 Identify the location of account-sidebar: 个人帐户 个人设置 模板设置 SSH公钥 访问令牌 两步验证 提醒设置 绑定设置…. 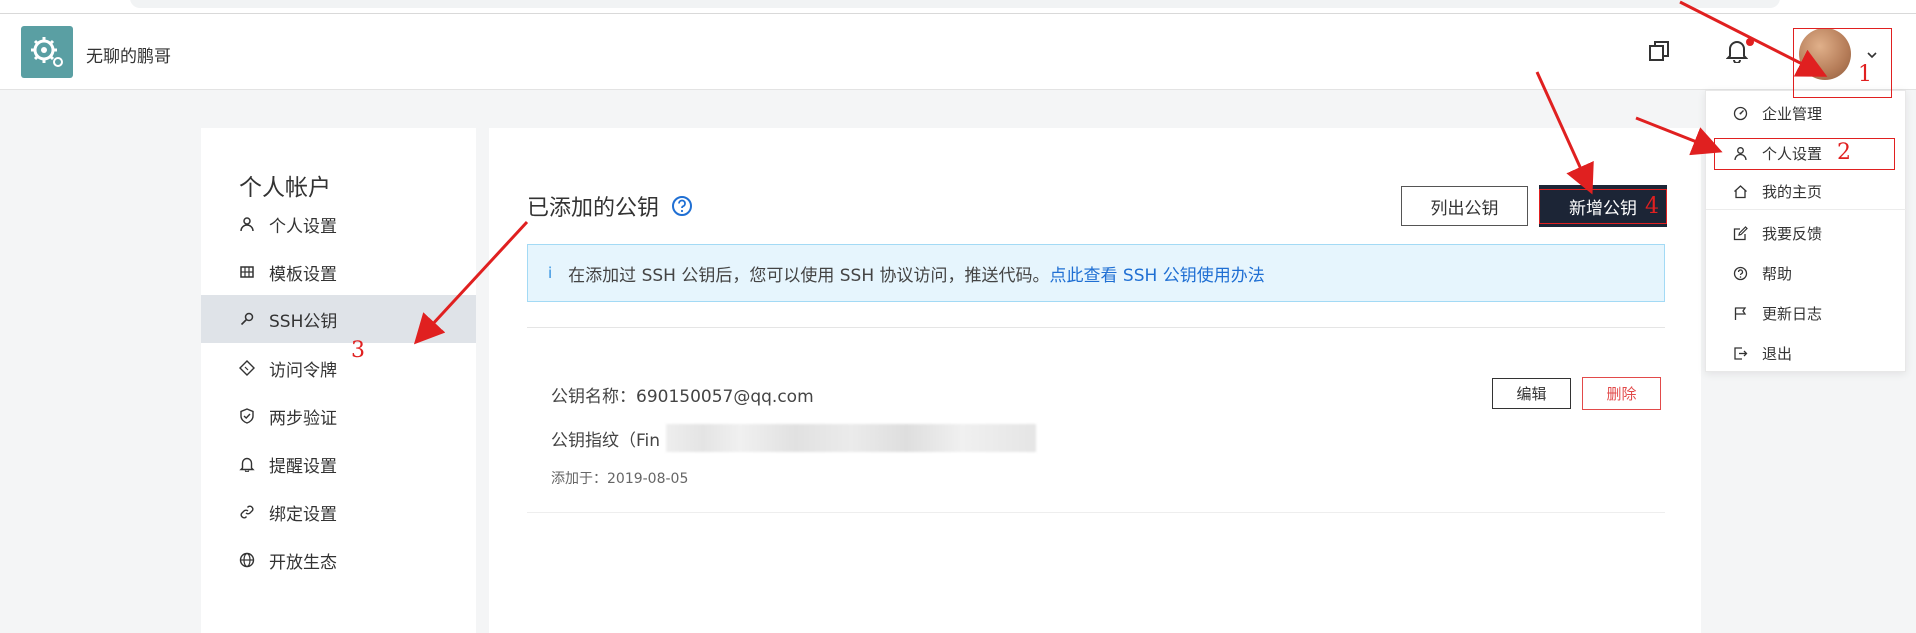
(338, 380).